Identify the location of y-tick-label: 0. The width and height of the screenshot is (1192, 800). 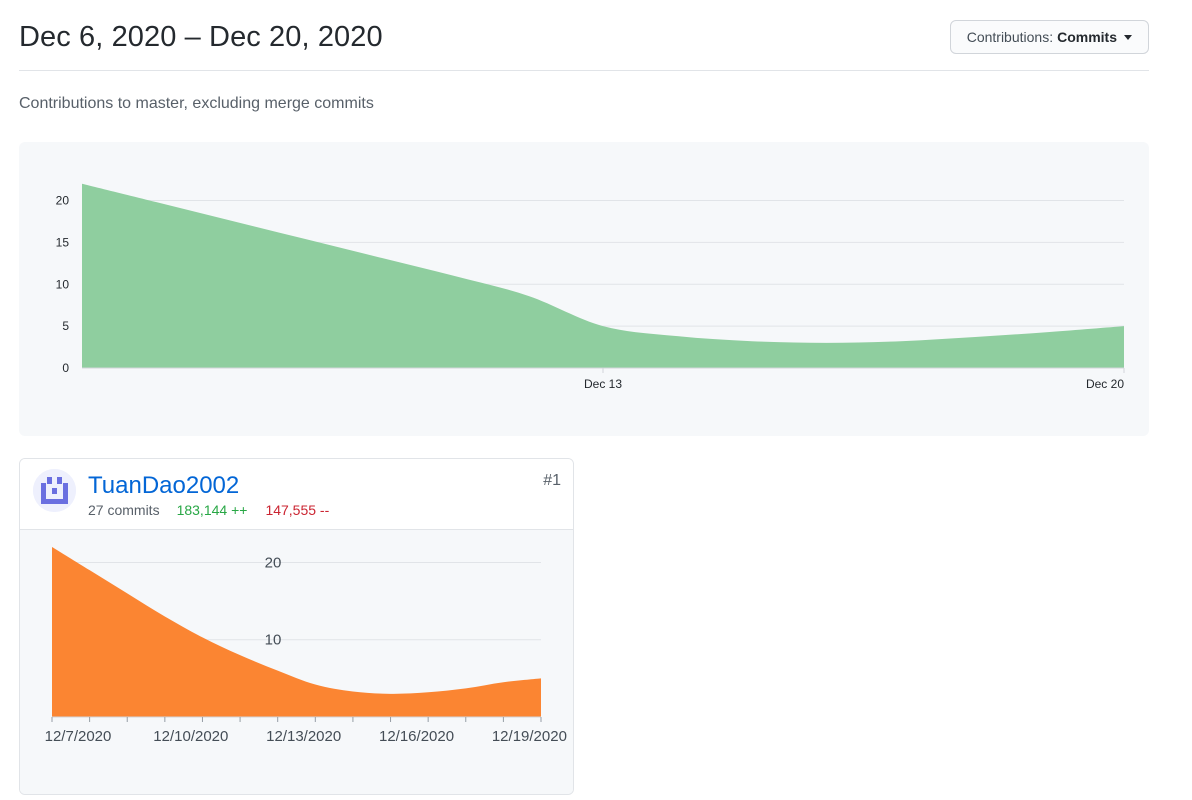
(65, 368).